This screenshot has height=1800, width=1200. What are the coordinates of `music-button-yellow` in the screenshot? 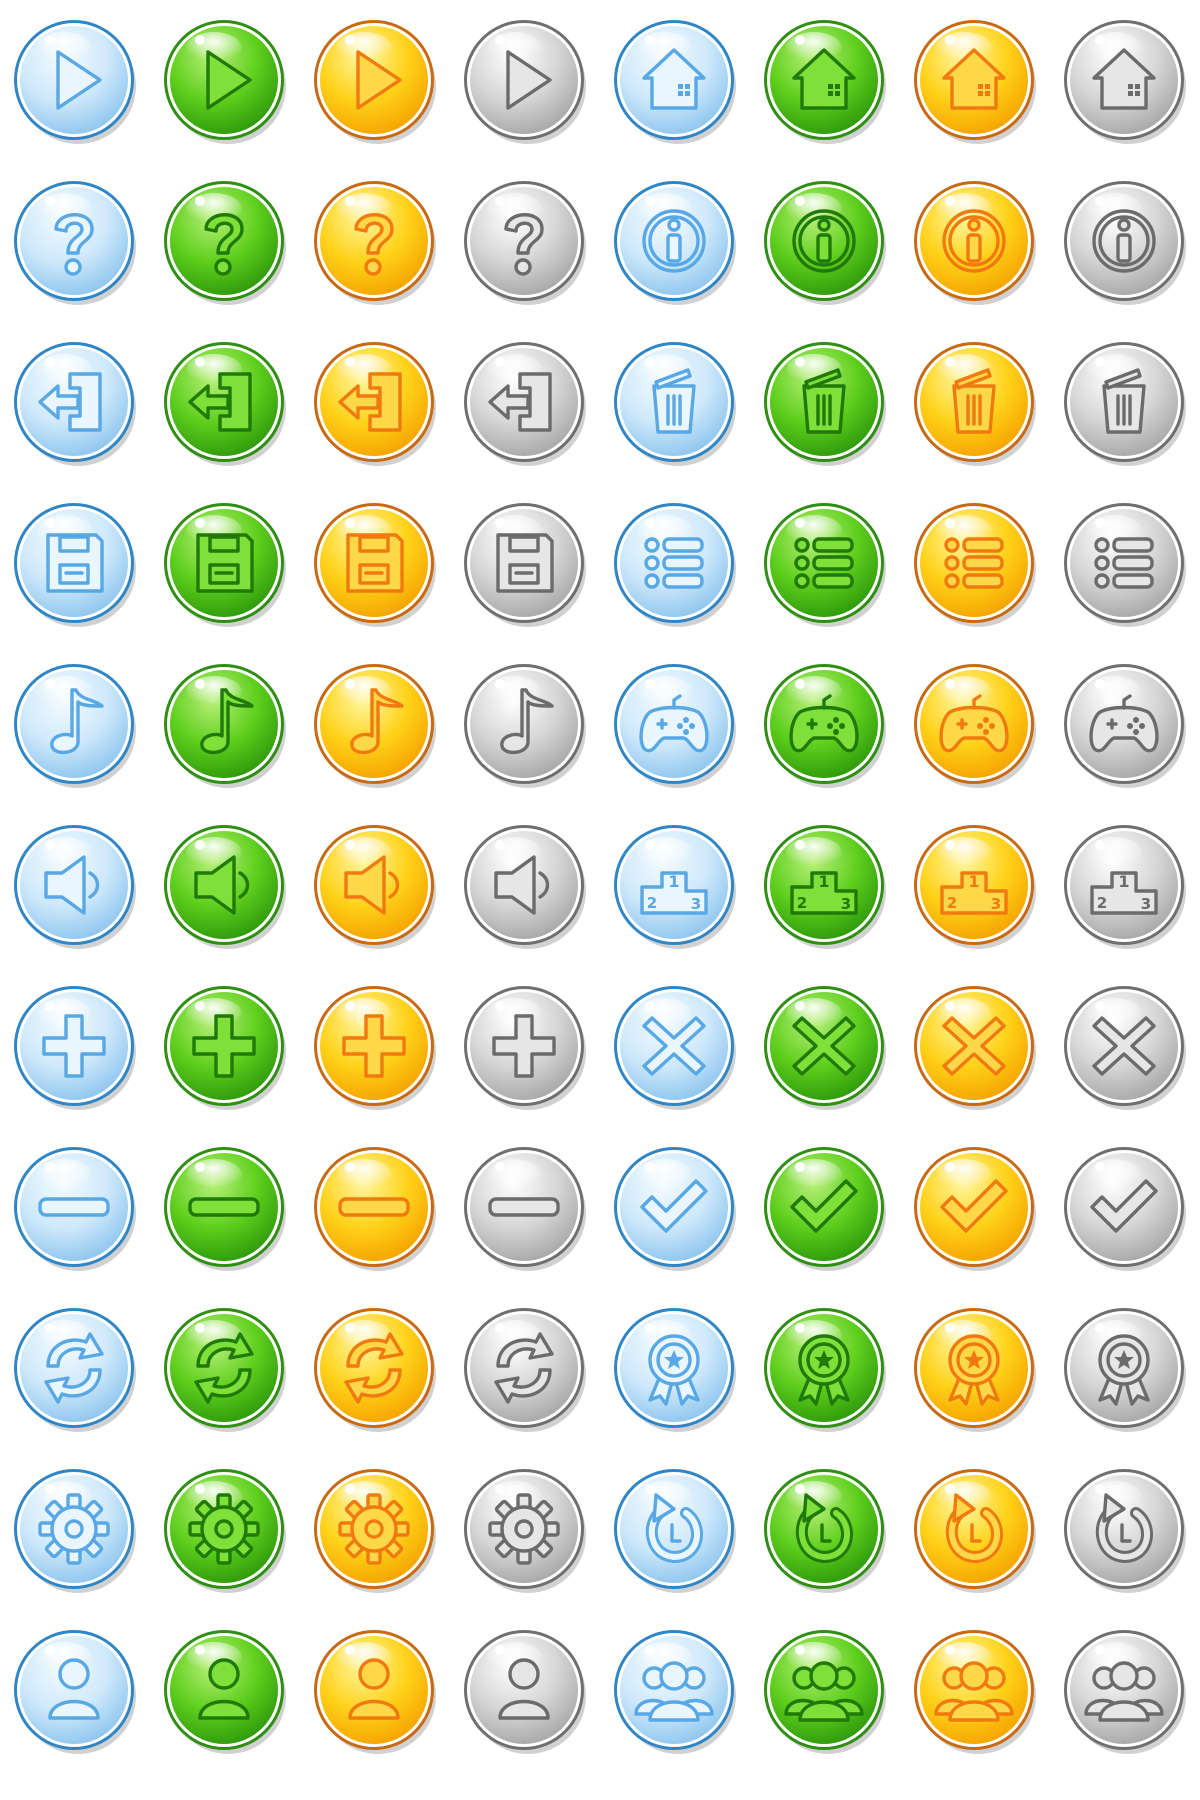 It's located at (374, 724).